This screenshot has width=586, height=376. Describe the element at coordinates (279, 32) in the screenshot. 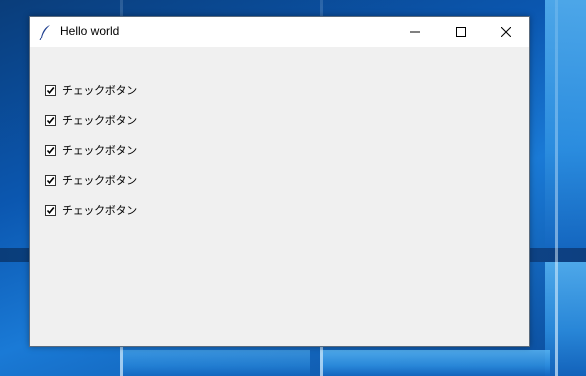

I see `title-bar: Hello world` at that location.